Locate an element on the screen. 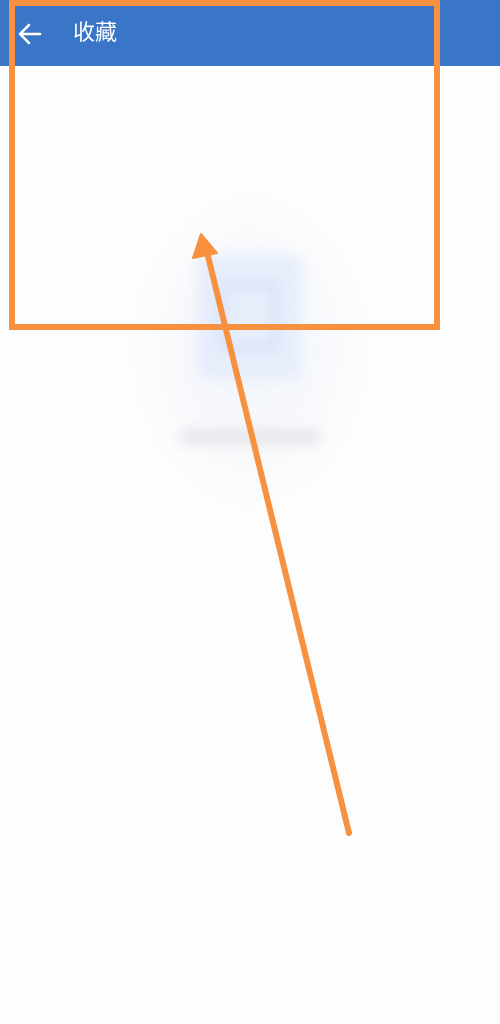 This screenshot has height=1024, width=500. arrow-left-icon is located at coordinates (30, 34).